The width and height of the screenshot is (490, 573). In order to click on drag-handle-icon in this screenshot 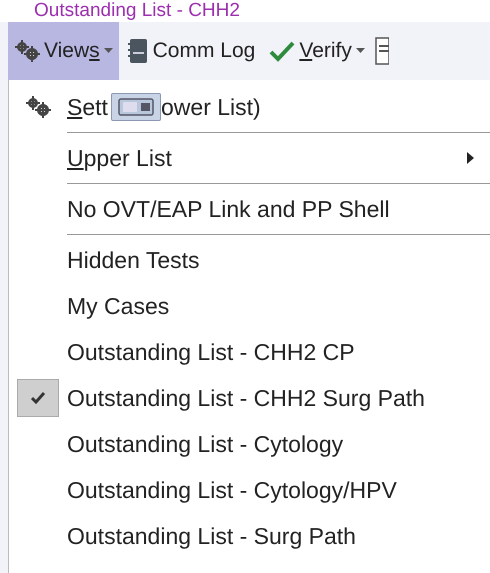, I will do `click(136, 107)`.